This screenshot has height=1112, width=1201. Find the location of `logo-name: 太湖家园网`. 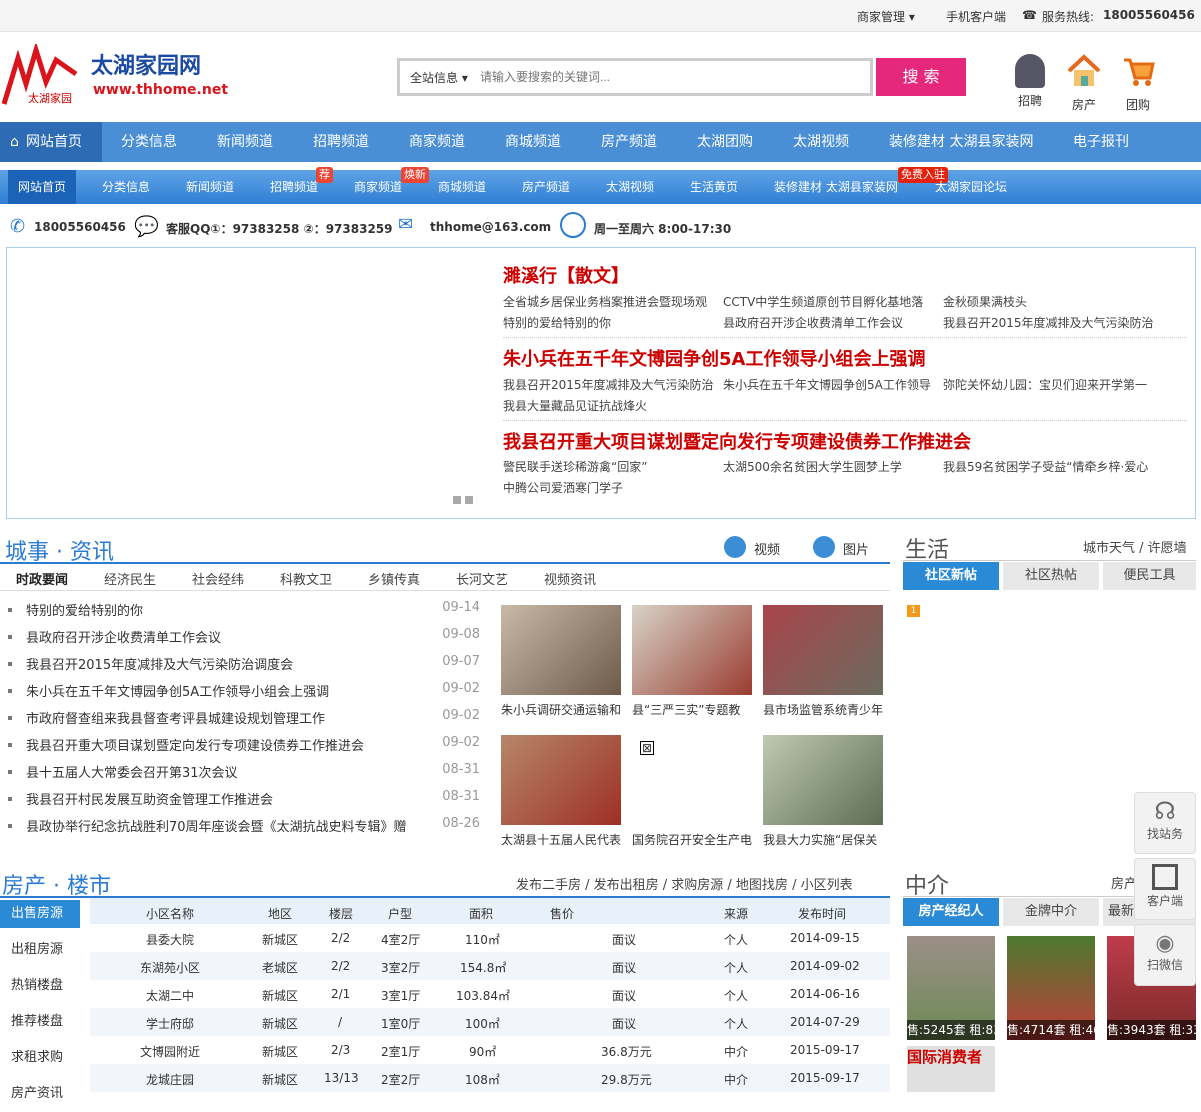

logo-name: 太湖家园网 is located at coordinates (146, 64).